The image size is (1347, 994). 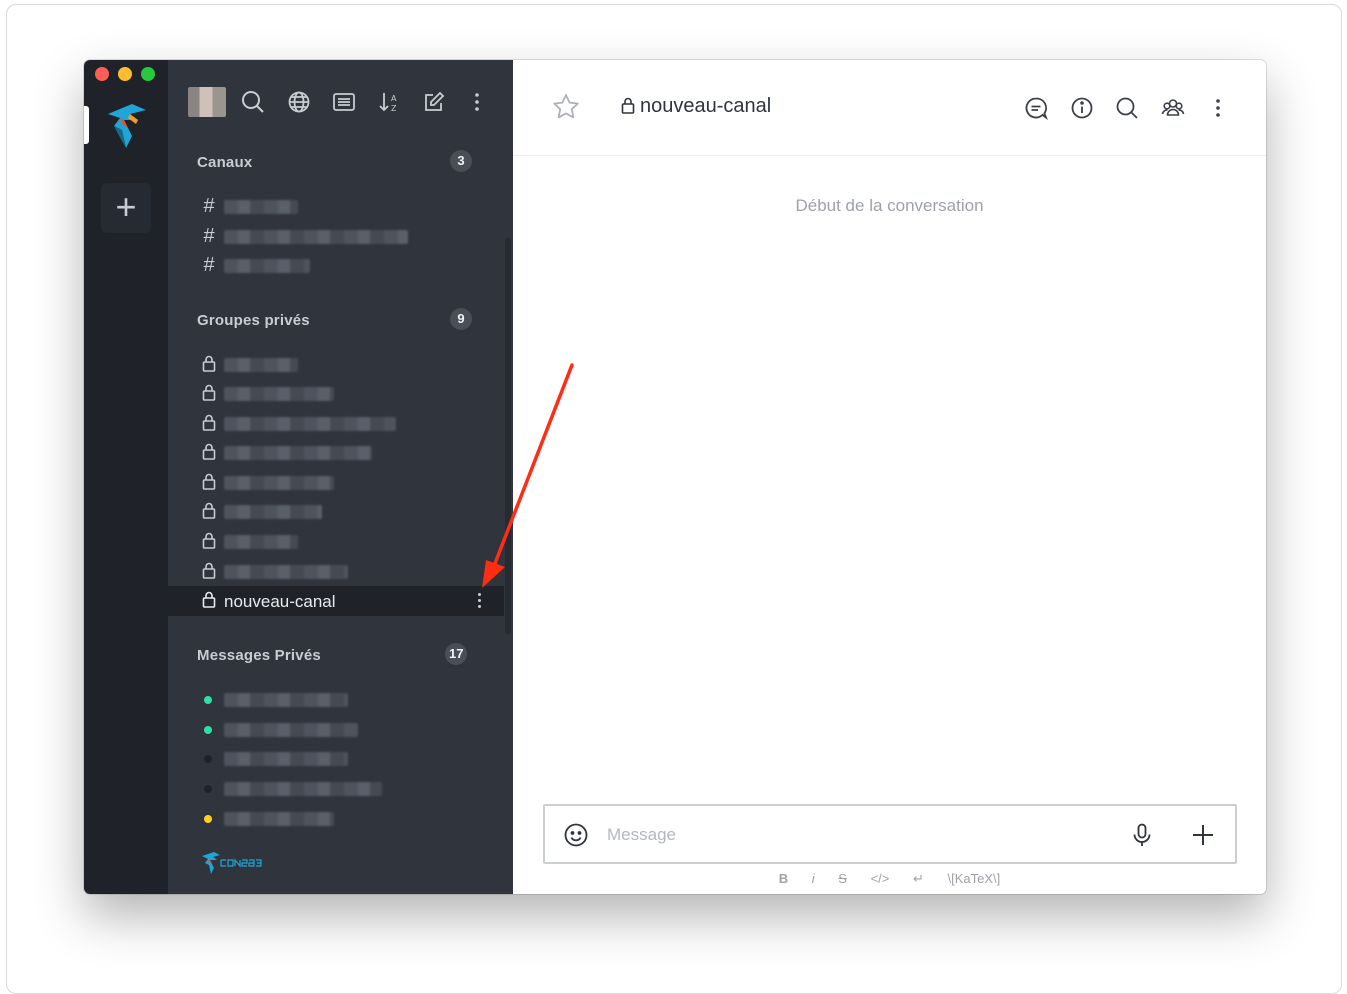 I want to click on search-messages-icon, so click(x=1127, y=108).